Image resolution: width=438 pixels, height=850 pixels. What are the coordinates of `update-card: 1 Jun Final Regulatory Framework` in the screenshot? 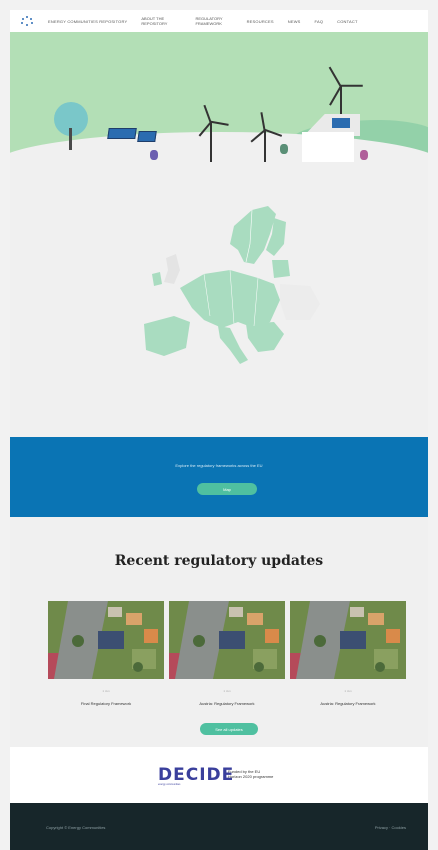 It's located at (106, 653).